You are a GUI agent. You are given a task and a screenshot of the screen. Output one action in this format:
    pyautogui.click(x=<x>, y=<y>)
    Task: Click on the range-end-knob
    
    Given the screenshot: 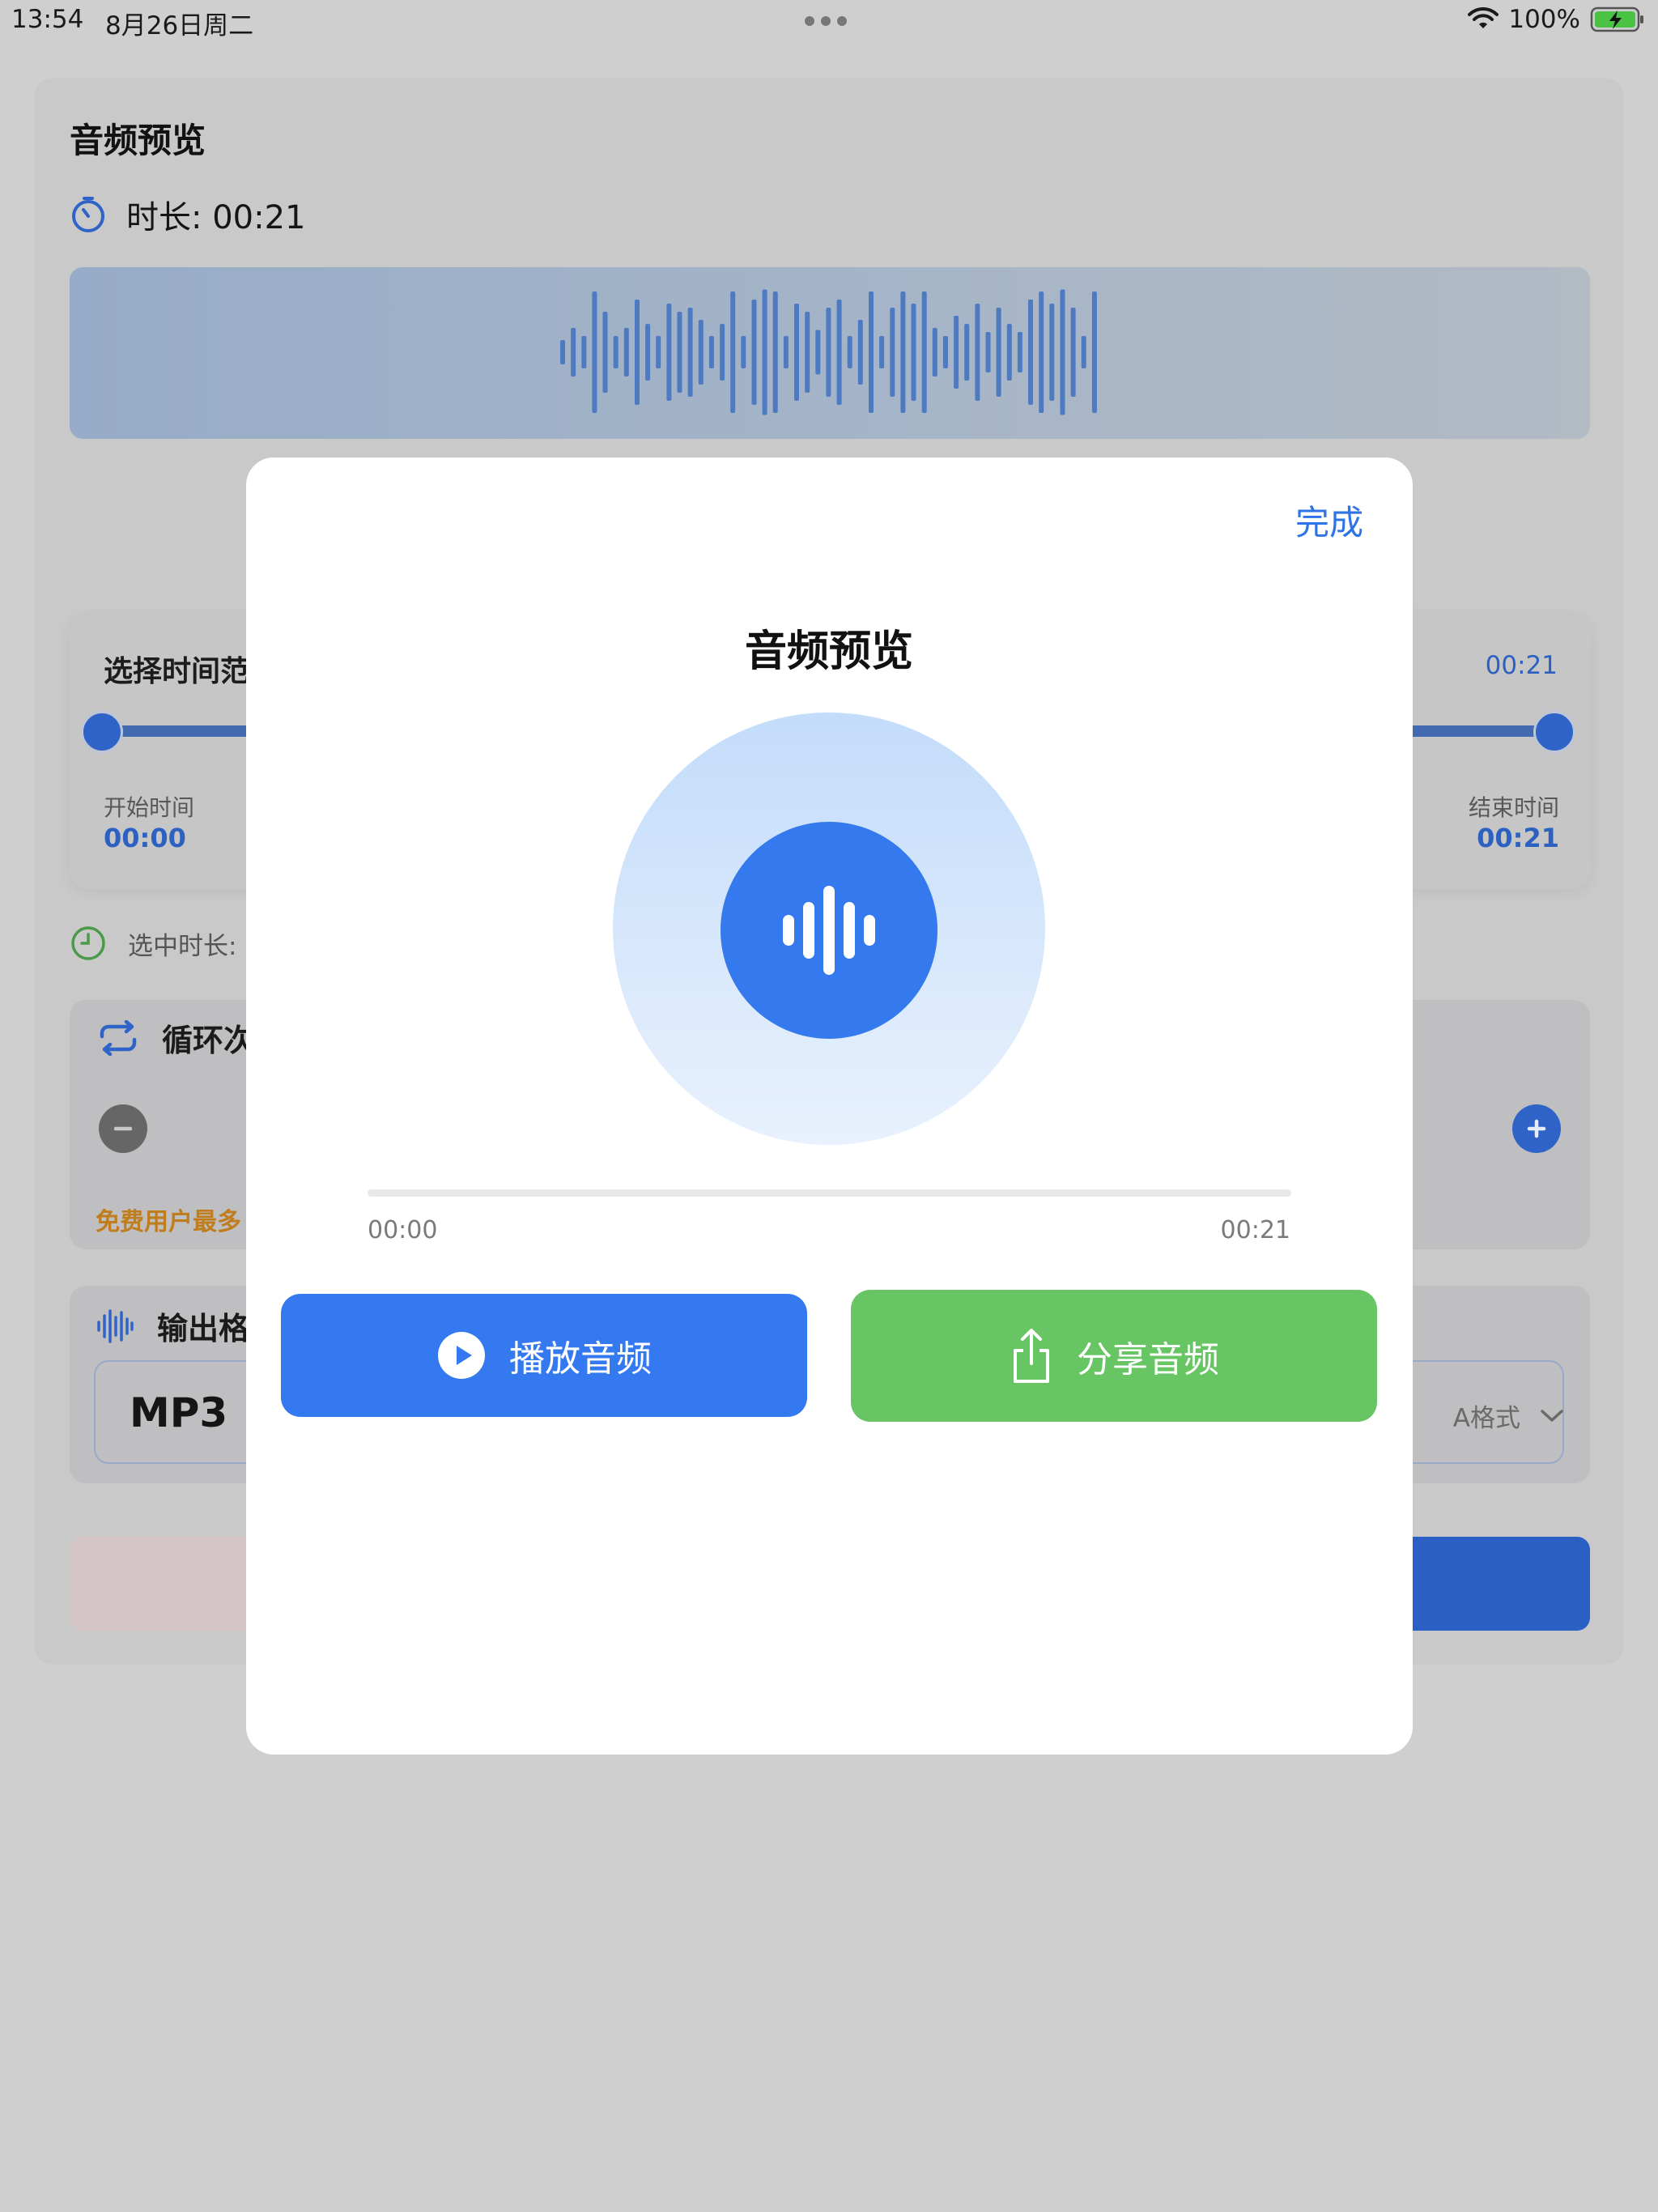 What is the action you would take?
    pyautogui.click(x=1554, y=732)
    